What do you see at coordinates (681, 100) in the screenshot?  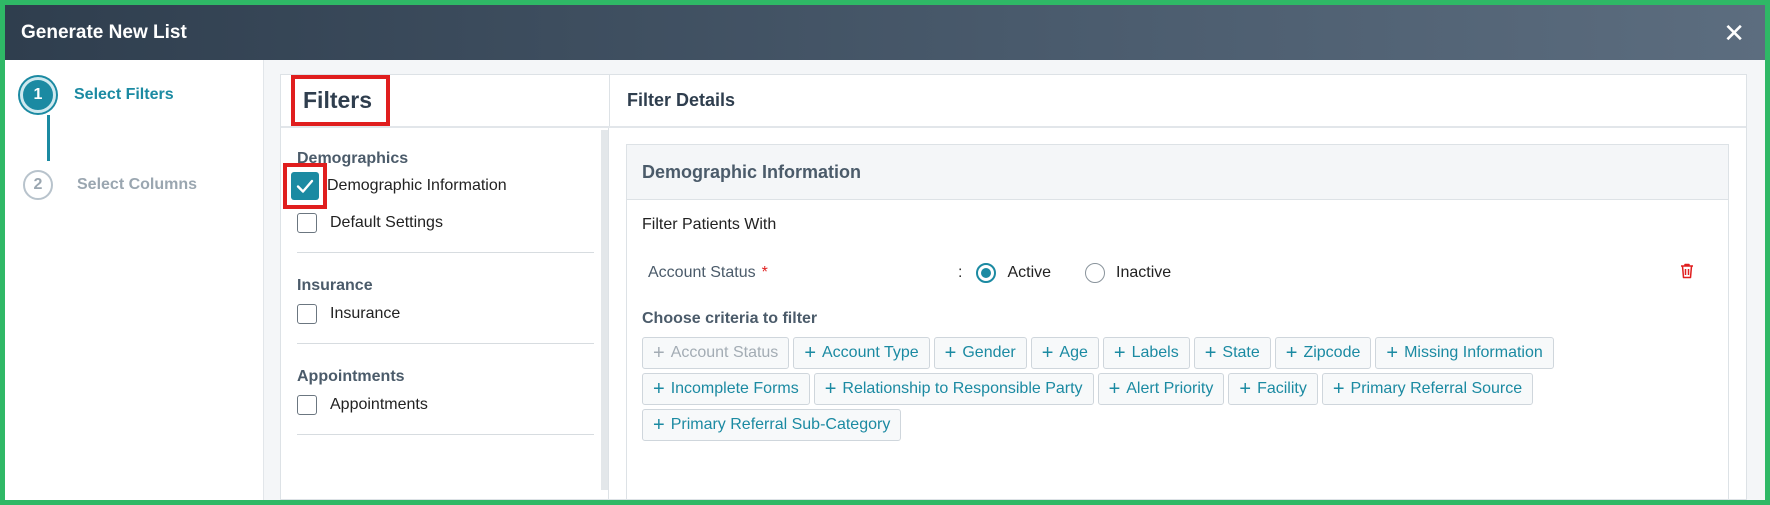 I see `filter-details-heading: Filter Details` at bounding box center [681, 100].